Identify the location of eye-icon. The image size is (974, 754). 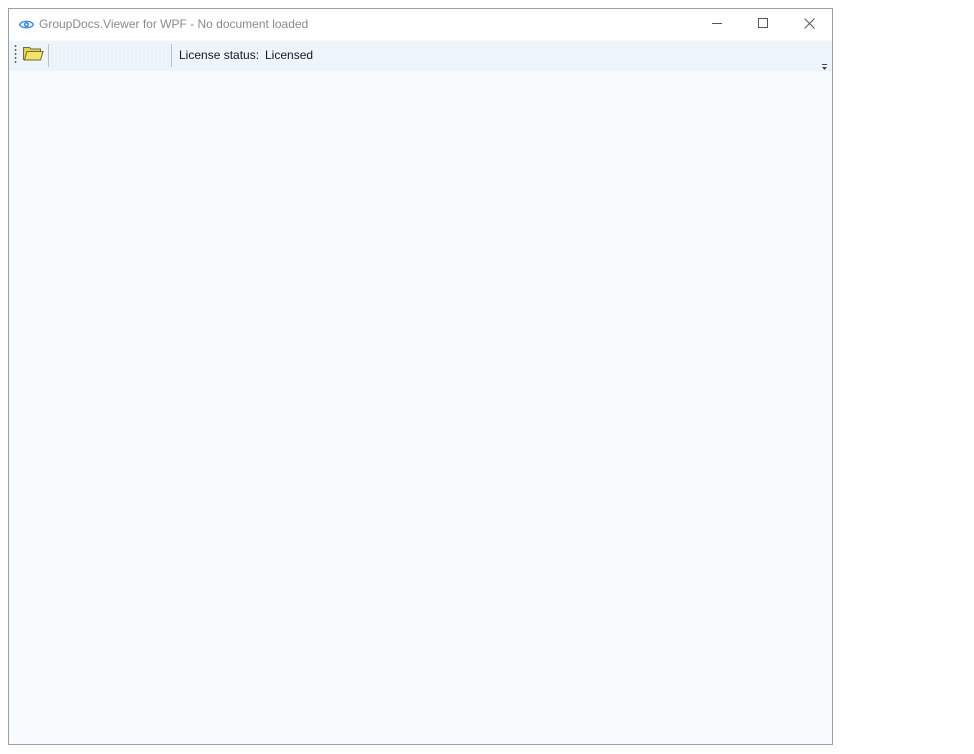
(26, 24).